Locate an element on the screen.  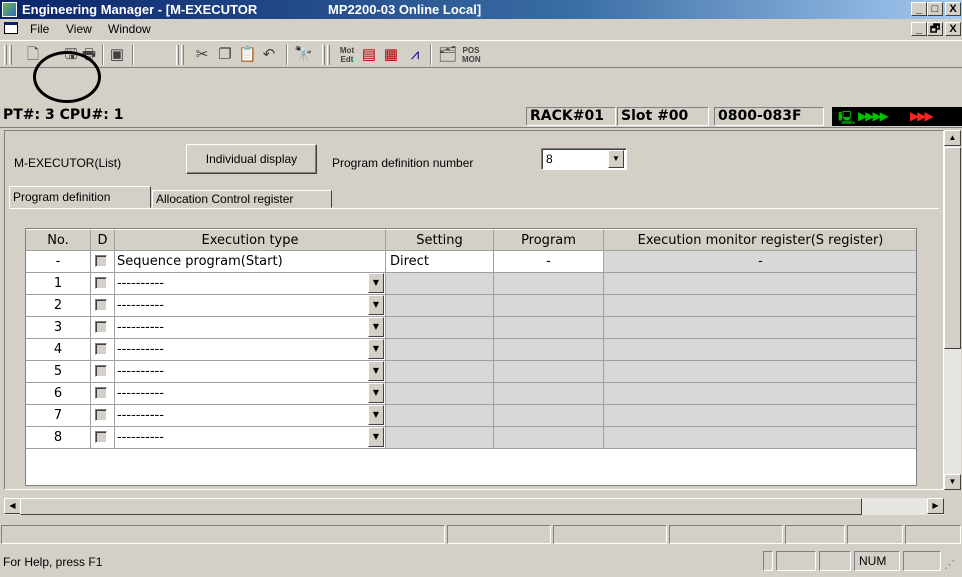
header-no: No. is located at coordinates (58, 240).